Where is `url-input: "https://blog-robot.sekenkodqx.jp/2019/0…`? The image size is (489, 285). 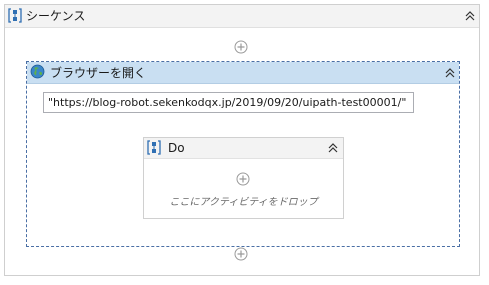 url-input: "https://blog-robot.sekenkodqx.jp/2019/0… is located at coordinates (228, 102).